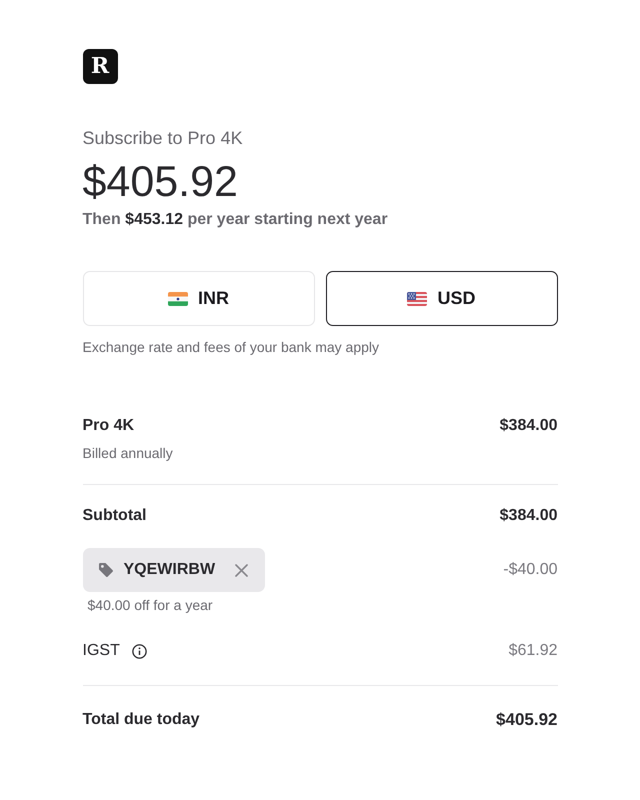 Image resolution: width=640 pixels, height=800 pixels. What do you see at coordinates (151, 605) in the screenshot?
I see `coupon-note: $40.00 off for a year` at bounding box center [151, 605].